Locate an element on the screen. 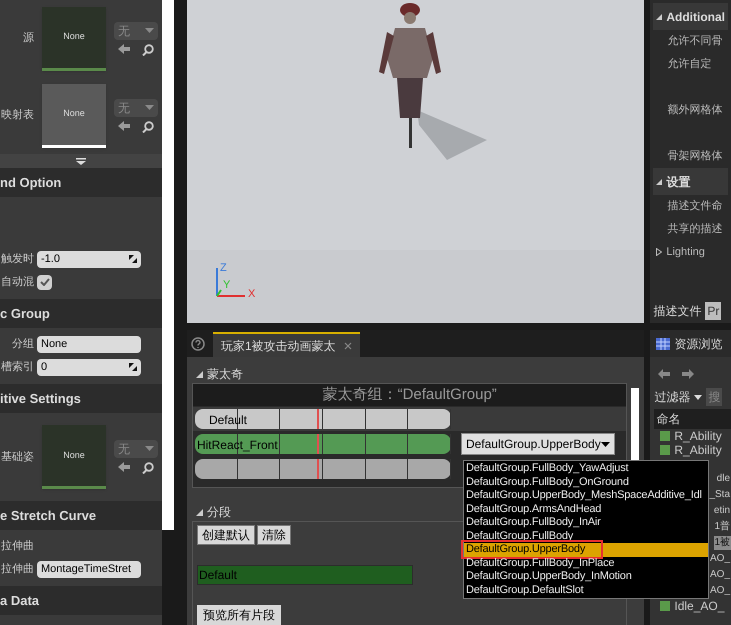 This screenshot has height=625, width=731. profile-label: 描述文件 is located at coordinates (677, 311).